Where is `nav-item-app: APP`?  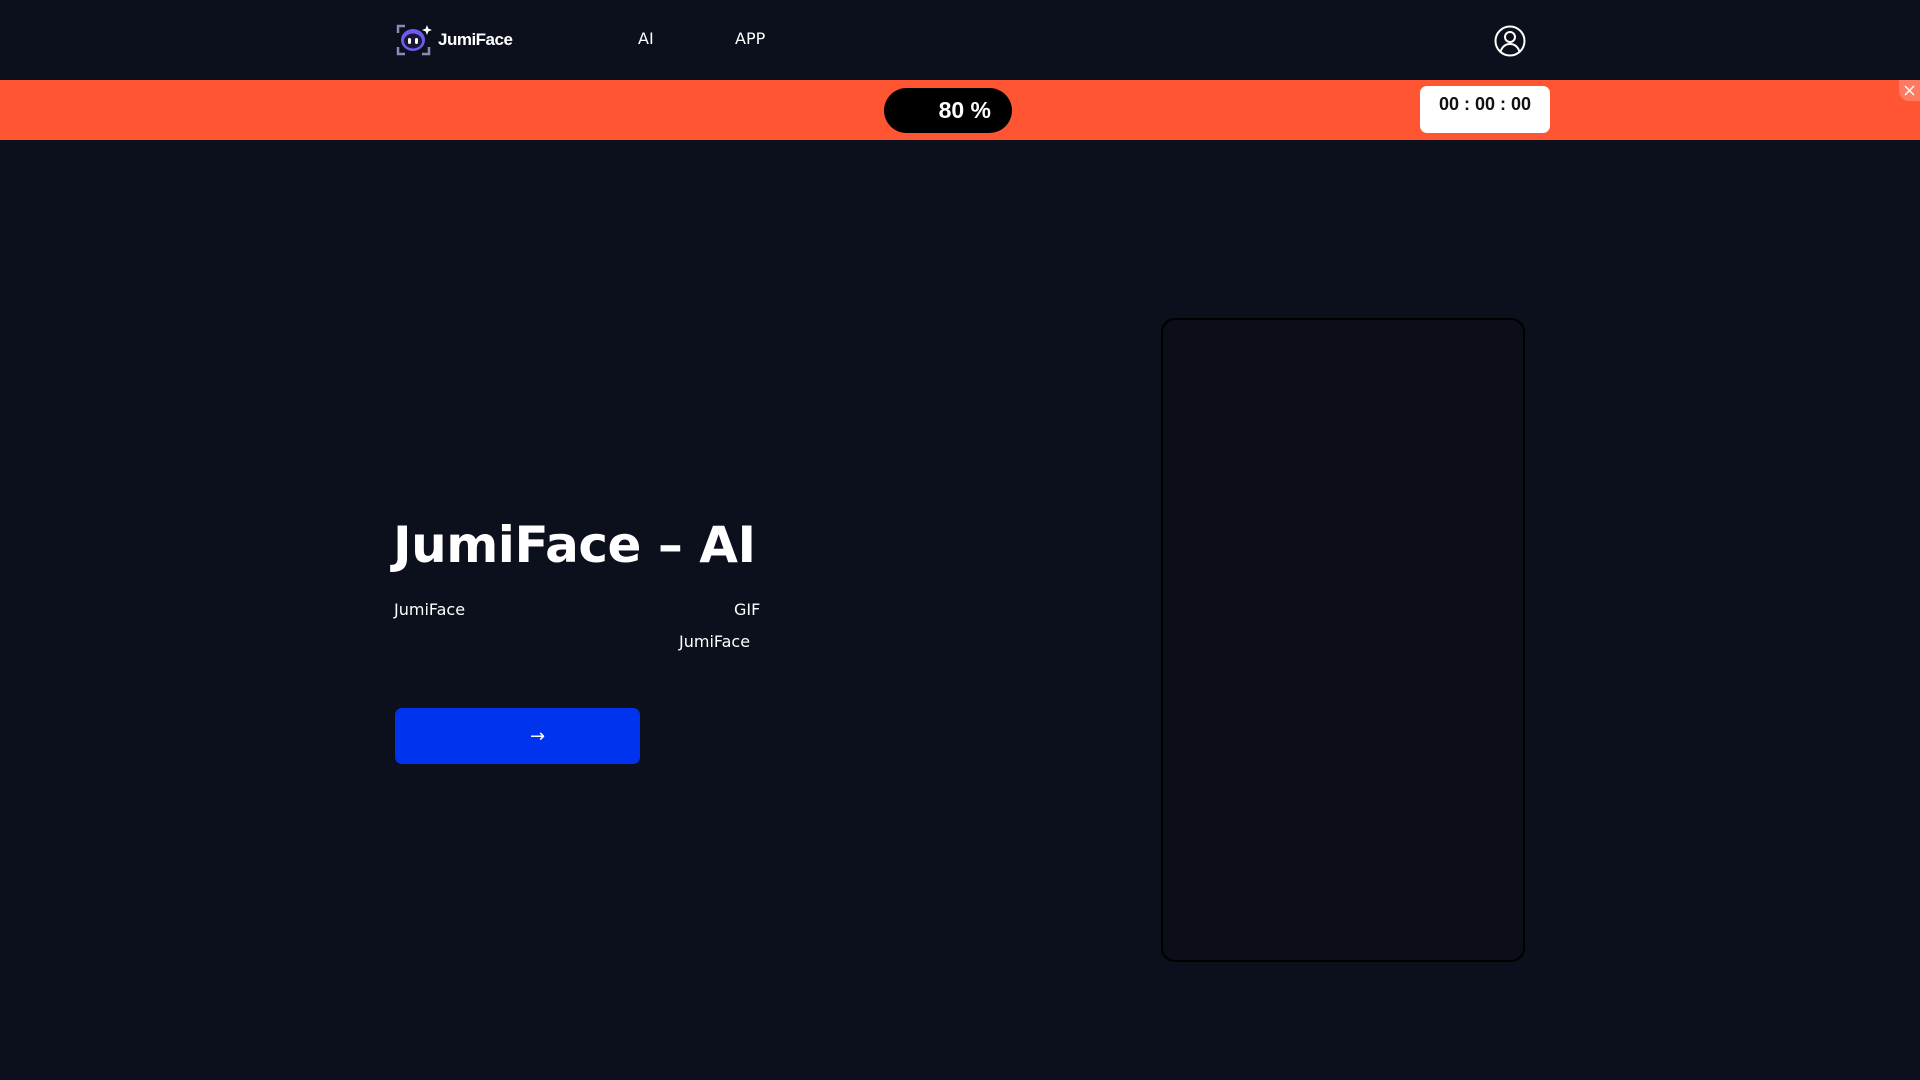
nav-item-app: APP is located at coordinates (750, 38).